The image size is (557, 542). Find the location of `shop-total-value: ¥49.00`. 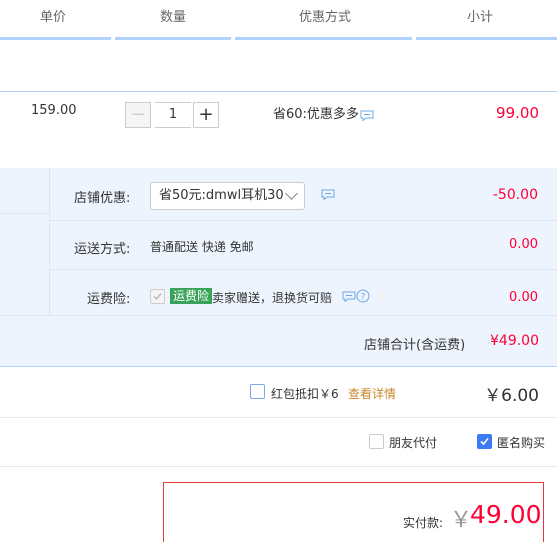

shop-total-value: ¥49.00 is located at coordinates (514, 341).